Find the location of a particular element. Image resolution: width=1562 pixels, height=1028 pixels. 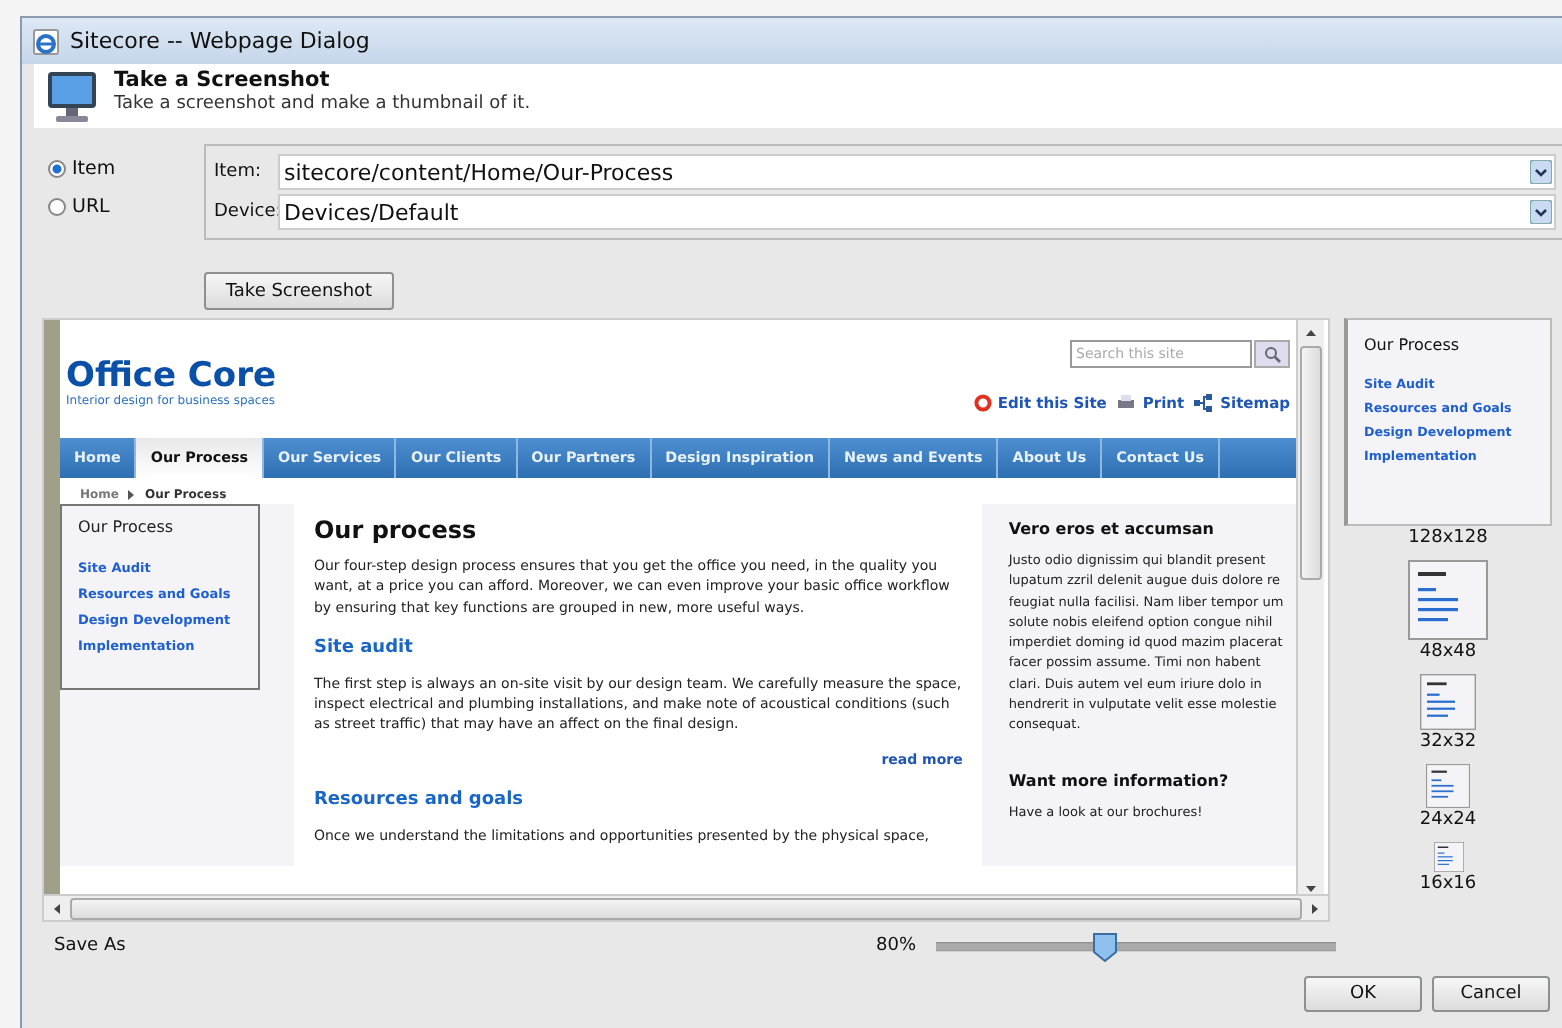

monitor-icon is located at coordinates (72, 96).